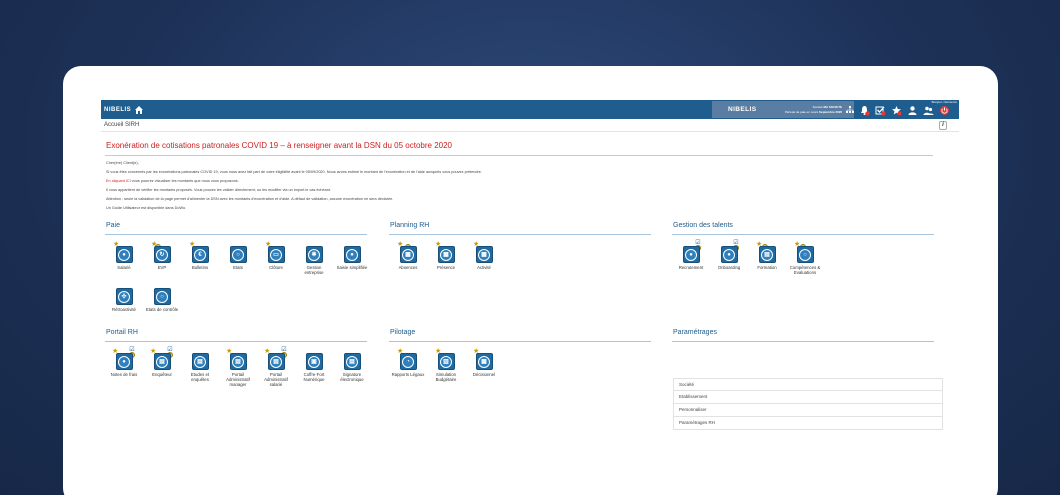 This screenshot has width=1060, height=495. I want to click on tile-absences: ★ ▦ Absences, so click(408, 255).